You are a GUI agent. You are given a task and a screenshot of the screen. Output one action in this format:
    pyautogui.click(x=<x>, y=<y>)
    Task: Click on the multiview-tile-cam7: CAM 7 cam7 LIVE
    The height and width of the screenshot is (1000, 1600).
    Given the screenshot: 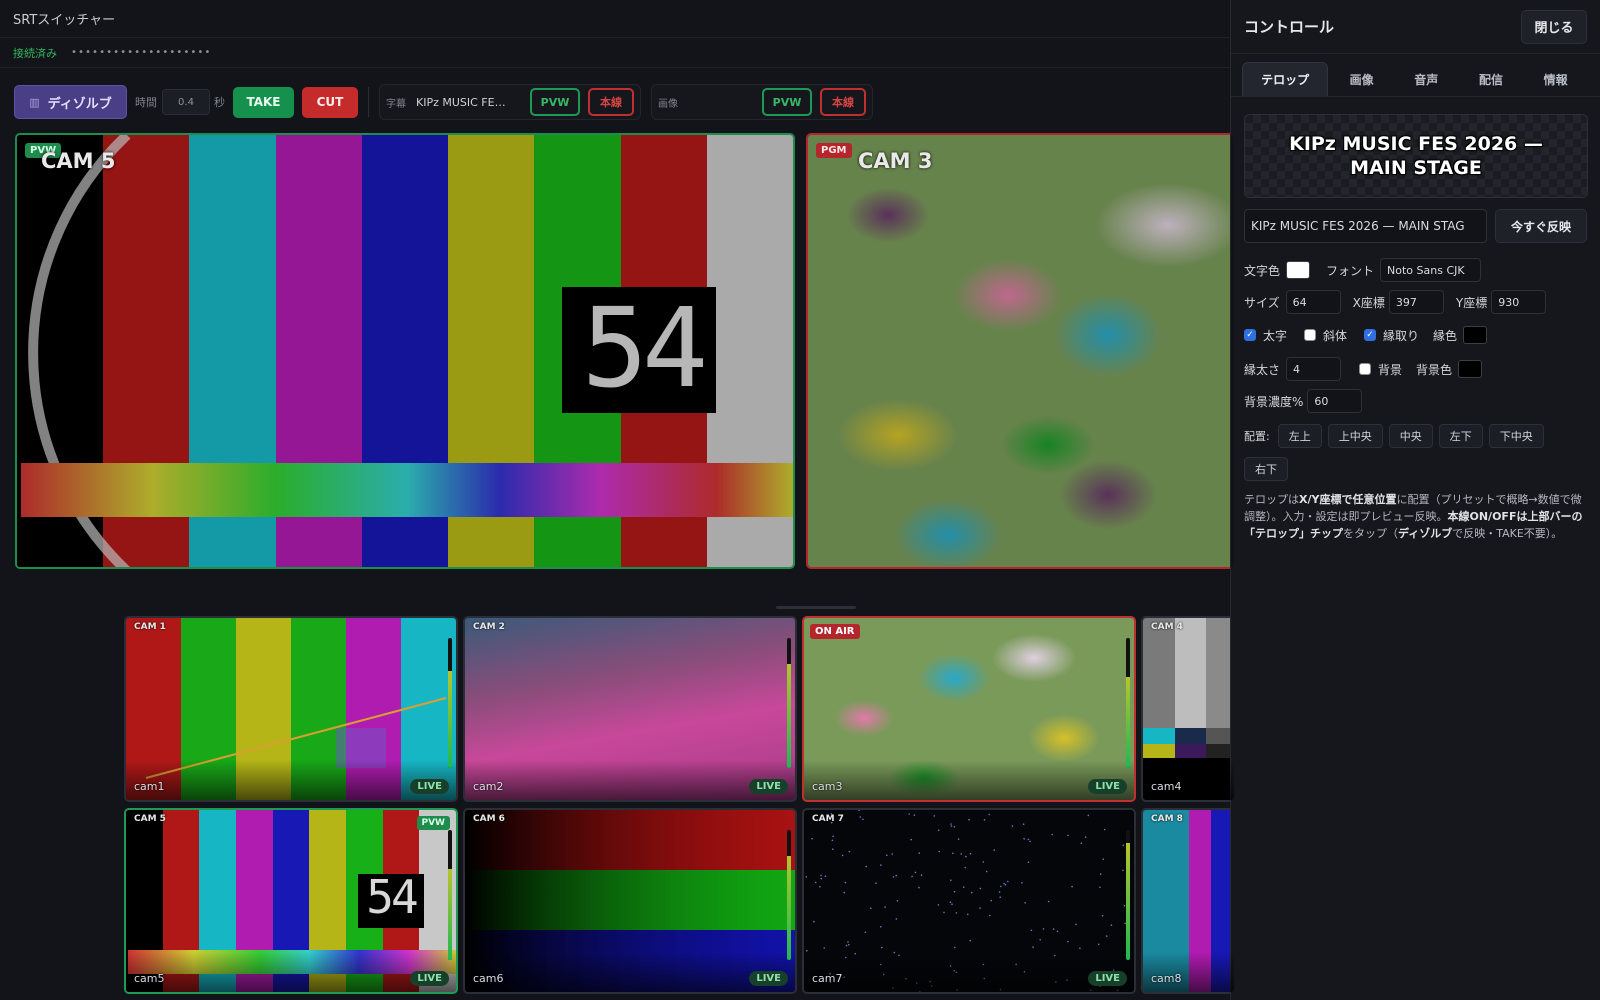 What is the action you would take?
    pyautogui.click(x=969, y=901)
    